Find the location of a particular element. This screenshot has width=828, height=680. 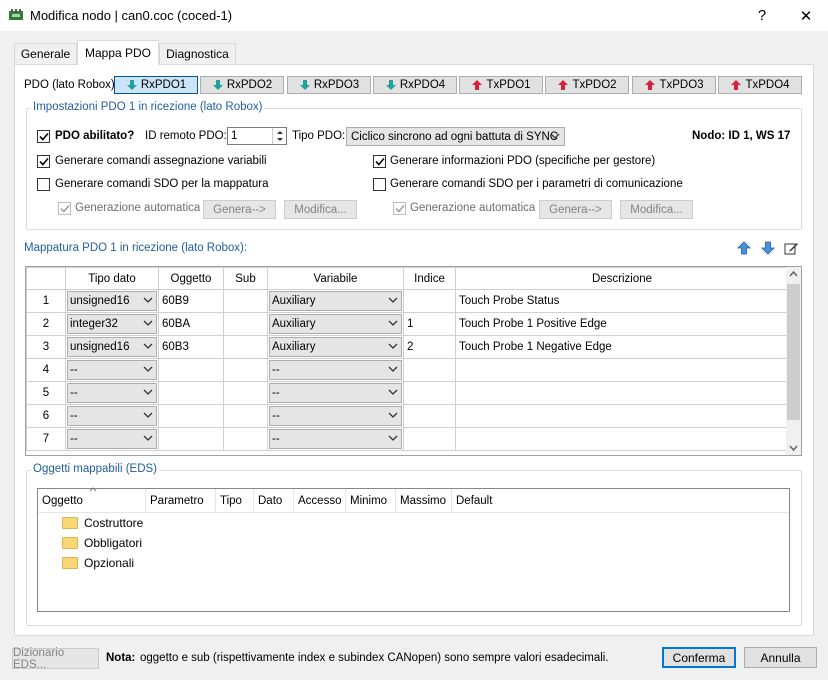

pdo-type-select: Ciclico sincrono ad ogni battuta di SYNC is located at coordinates (455, 136).